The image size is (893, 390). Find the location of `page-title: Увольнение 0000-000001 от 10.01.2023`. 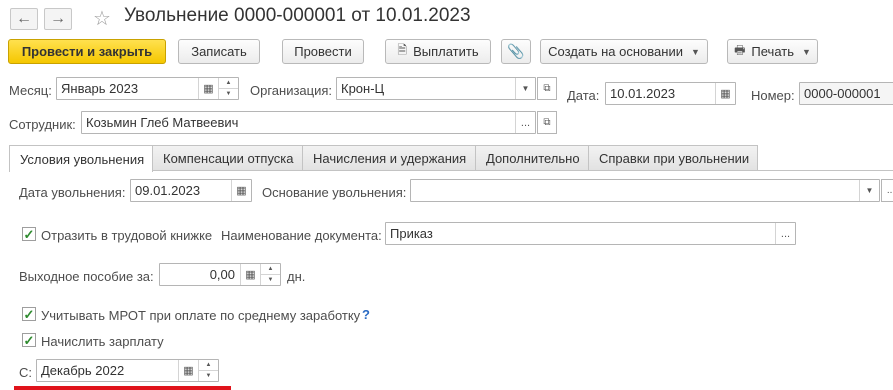

page-title: Увольнение 0000-000001 от 10.01.2023 is located at coordinates (297, 15).